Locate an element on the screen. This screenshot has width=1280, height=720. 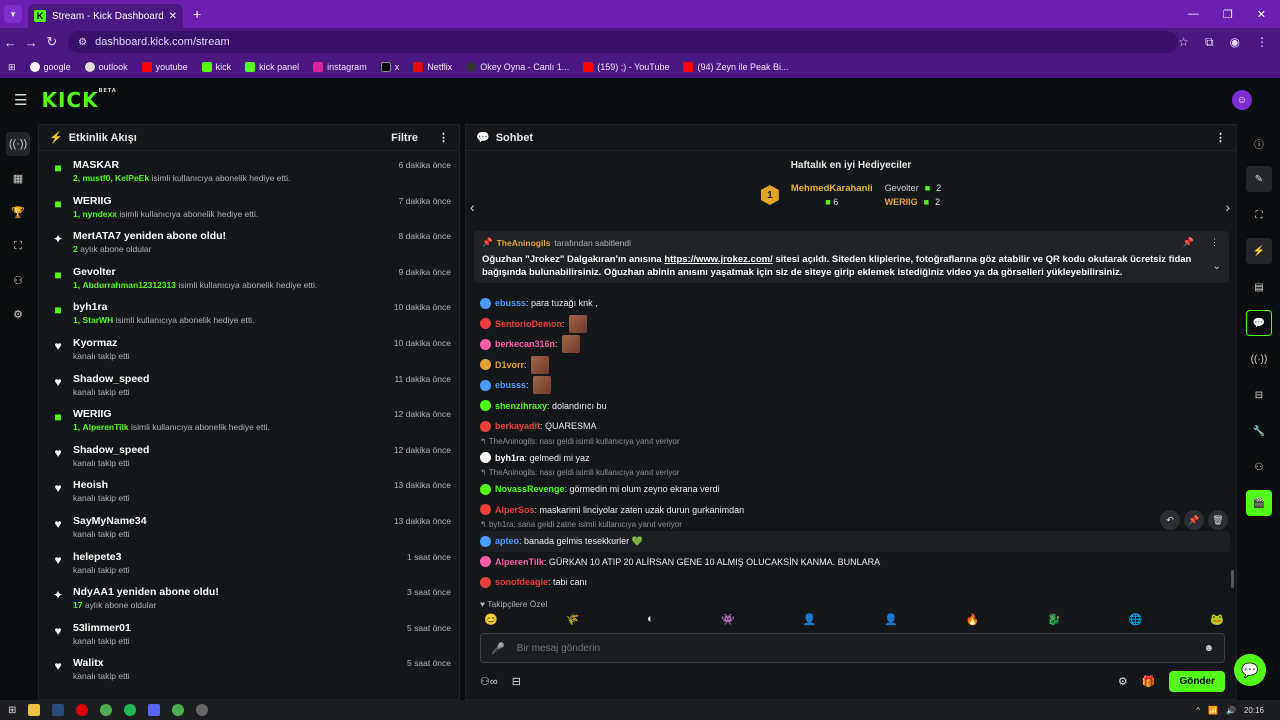
delete-icon: 🗑 is located at coordinates (1218, 520).